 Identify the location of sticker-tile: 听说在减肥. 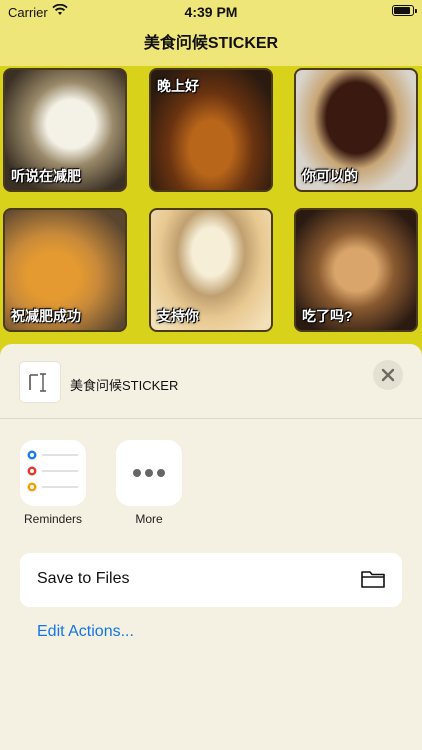
(65, 130).